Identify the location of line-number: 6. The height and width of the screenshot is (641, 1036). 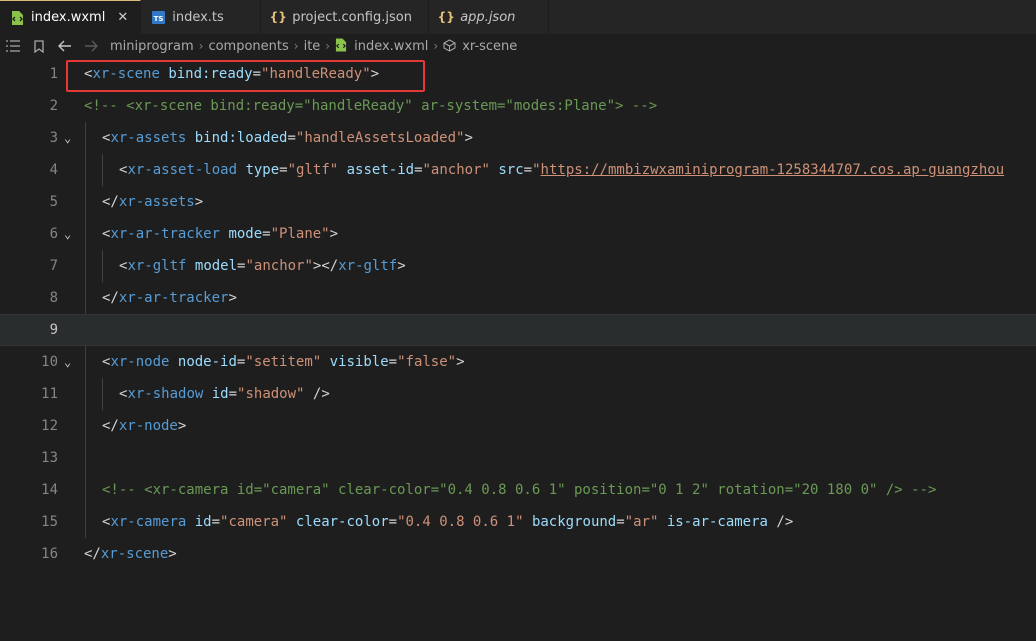
(53, 234).